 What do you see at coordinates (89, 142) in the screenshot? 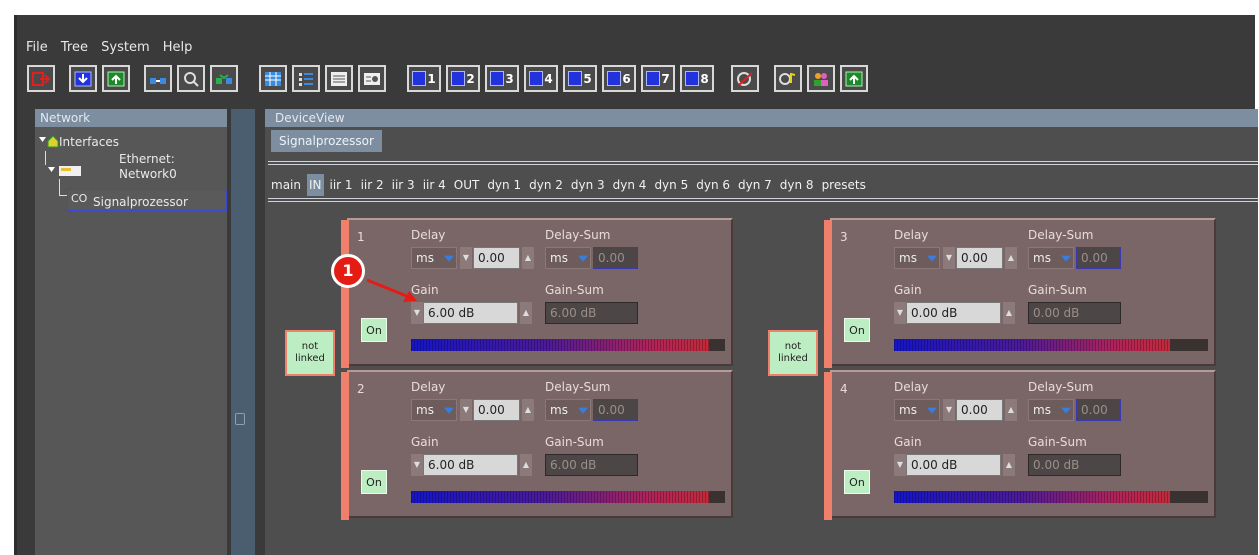
I see `tree-interfaces: Interfaces` at bounding box center [89, 142].